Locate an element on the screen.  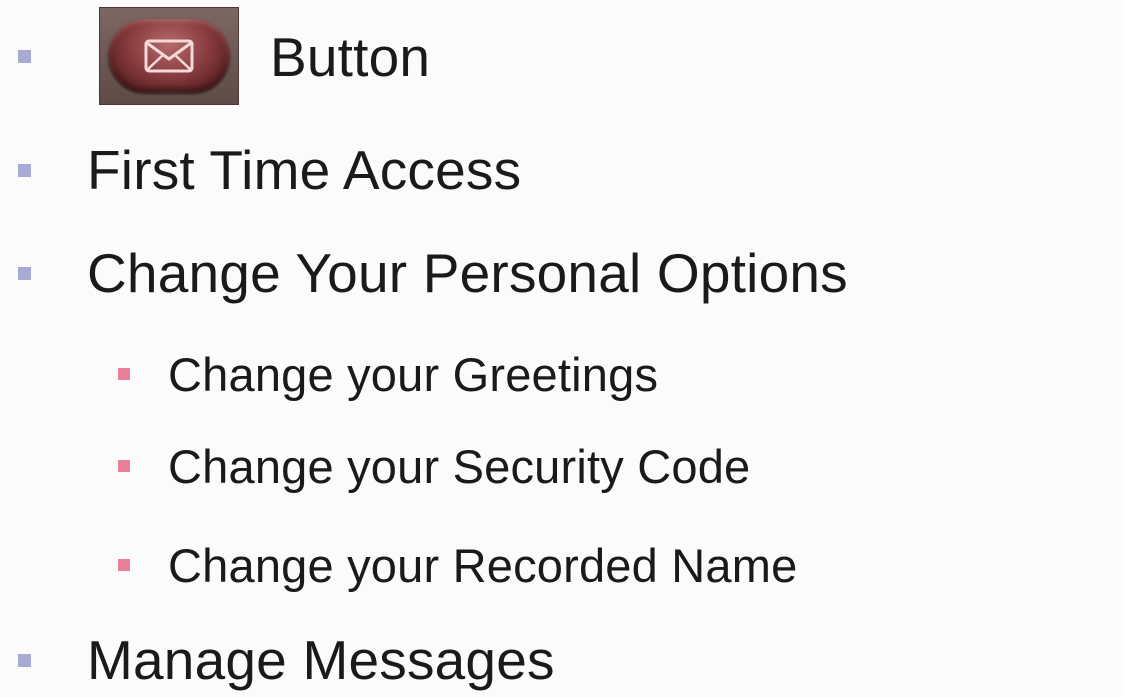
mail-button-image is located at coordinates (169, 56).